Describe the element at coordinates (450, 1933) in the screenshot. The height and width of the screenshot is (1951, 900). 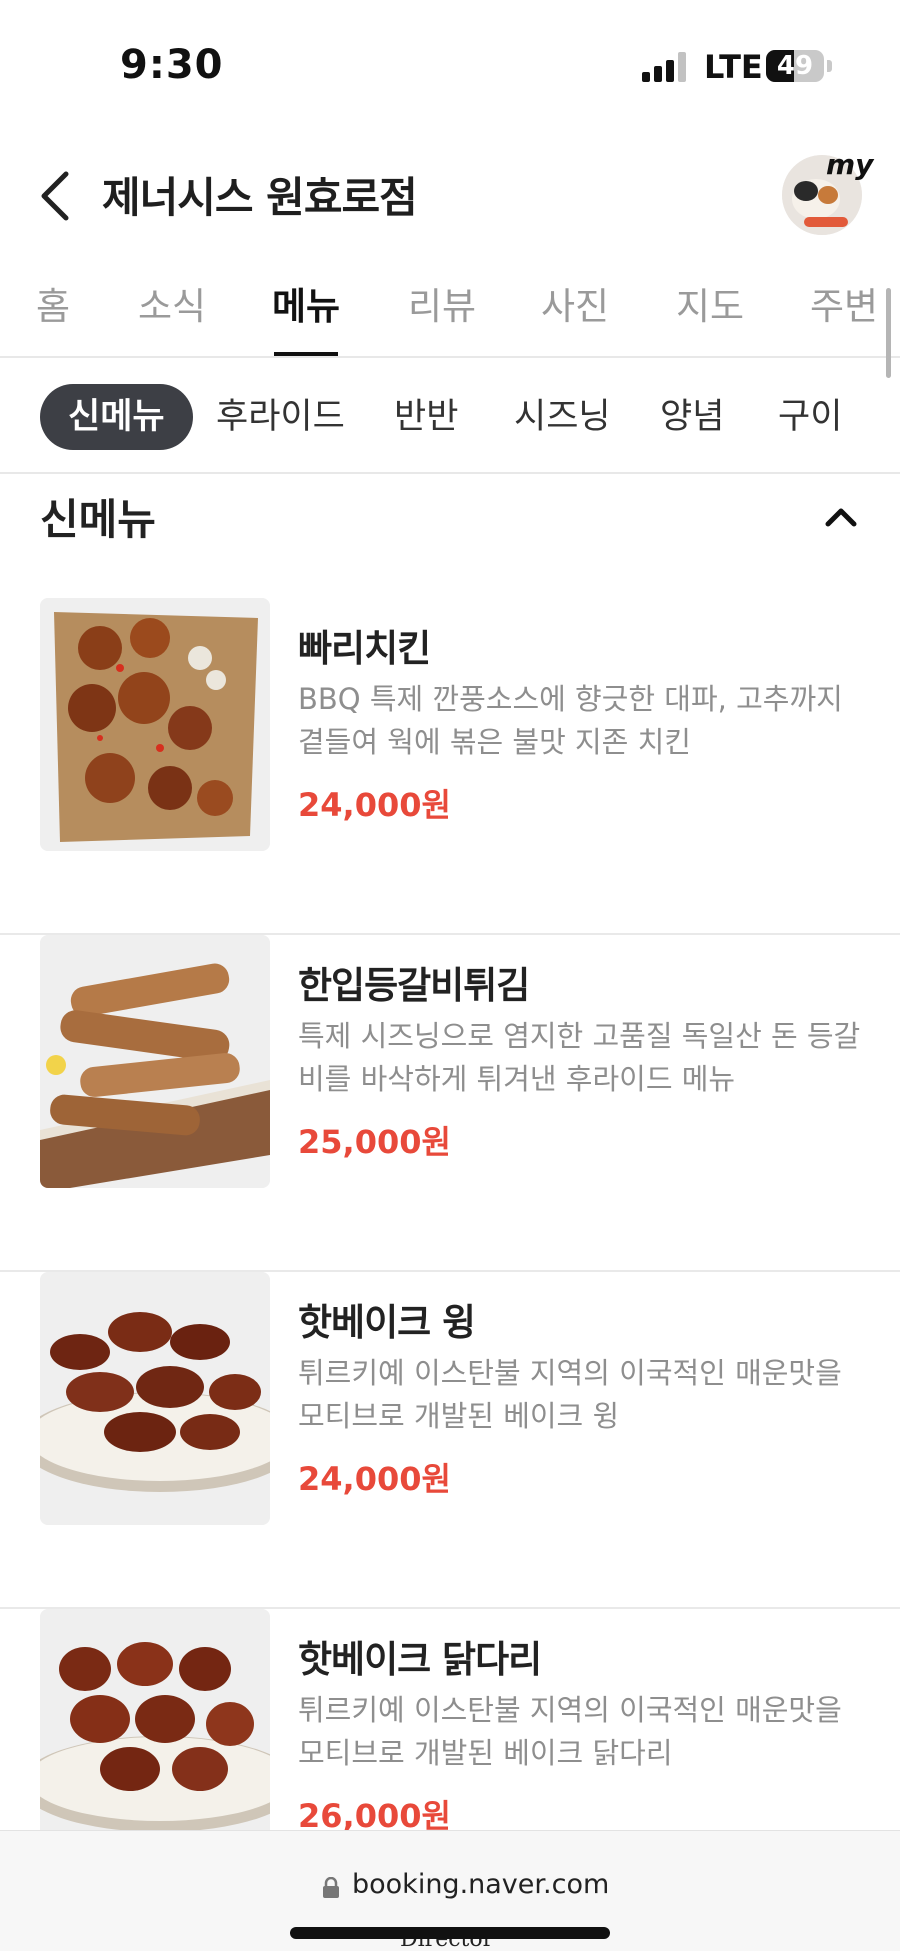
I see `home-indicator` at that location.